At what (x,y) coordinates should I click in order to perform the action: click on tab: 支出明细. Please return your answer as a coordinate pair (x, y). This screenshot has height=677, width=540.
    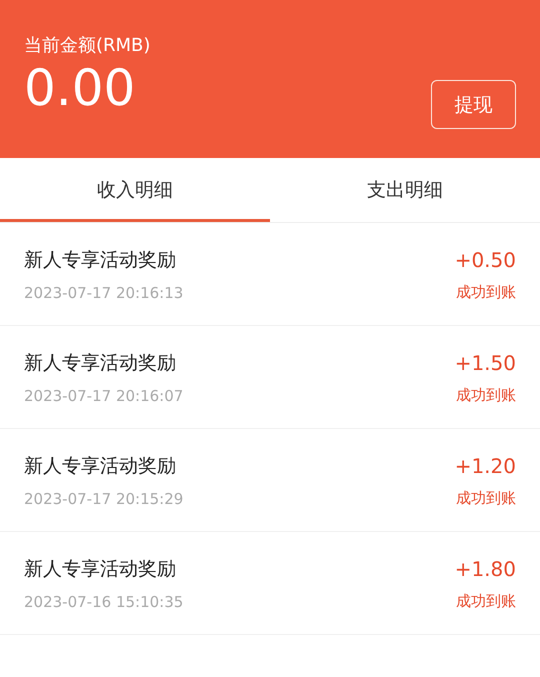
    Looking at the image, I should click on (405, 190).